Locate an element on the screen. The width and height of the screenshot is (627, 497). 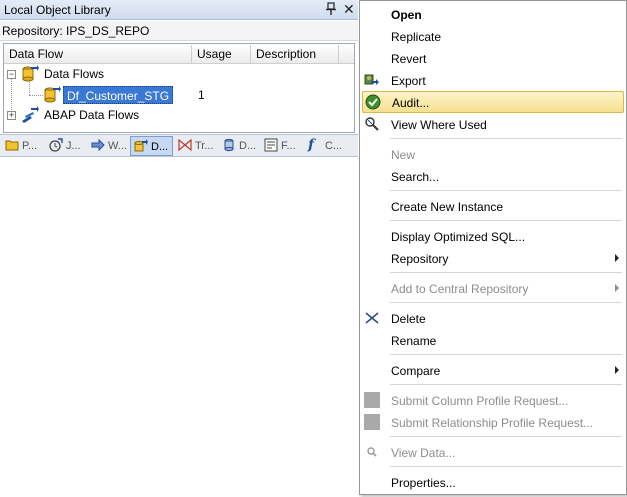
menu-item-delete: Delete is located at coordinates (493, 318).